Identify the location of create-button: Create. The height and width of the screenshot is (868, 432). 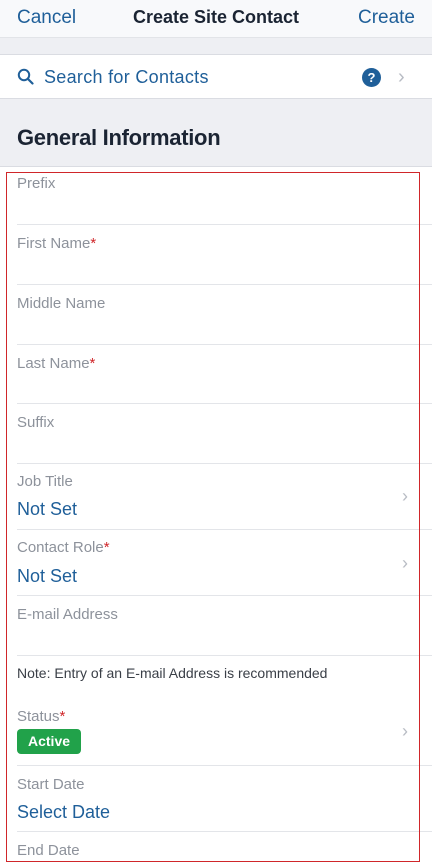
(386, 18).